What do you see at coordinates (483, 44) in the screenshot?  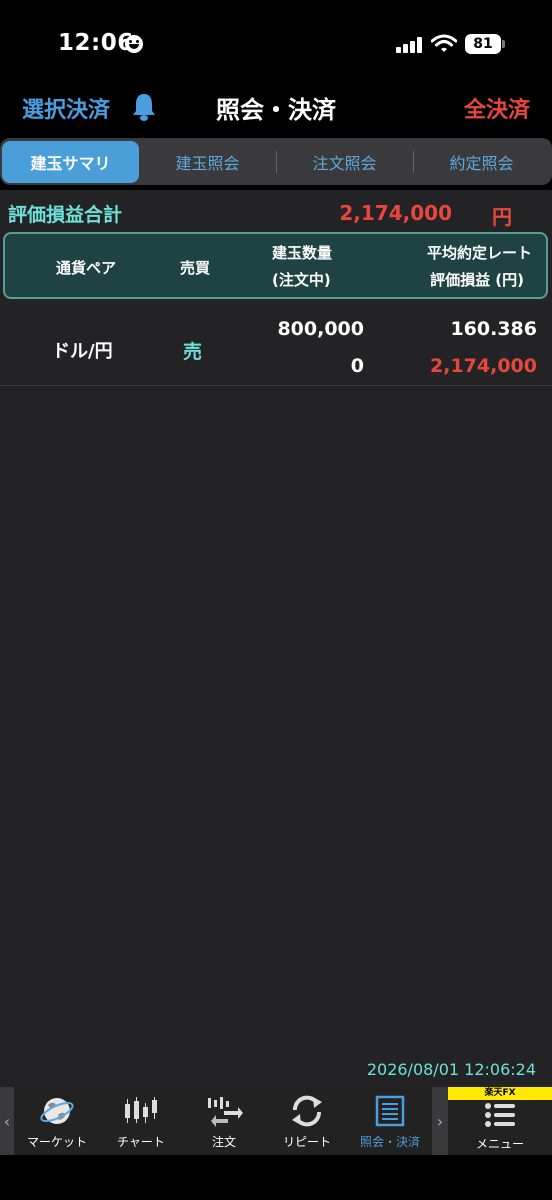 I see `battery-icon: 81` at bounding box center [483, 44].